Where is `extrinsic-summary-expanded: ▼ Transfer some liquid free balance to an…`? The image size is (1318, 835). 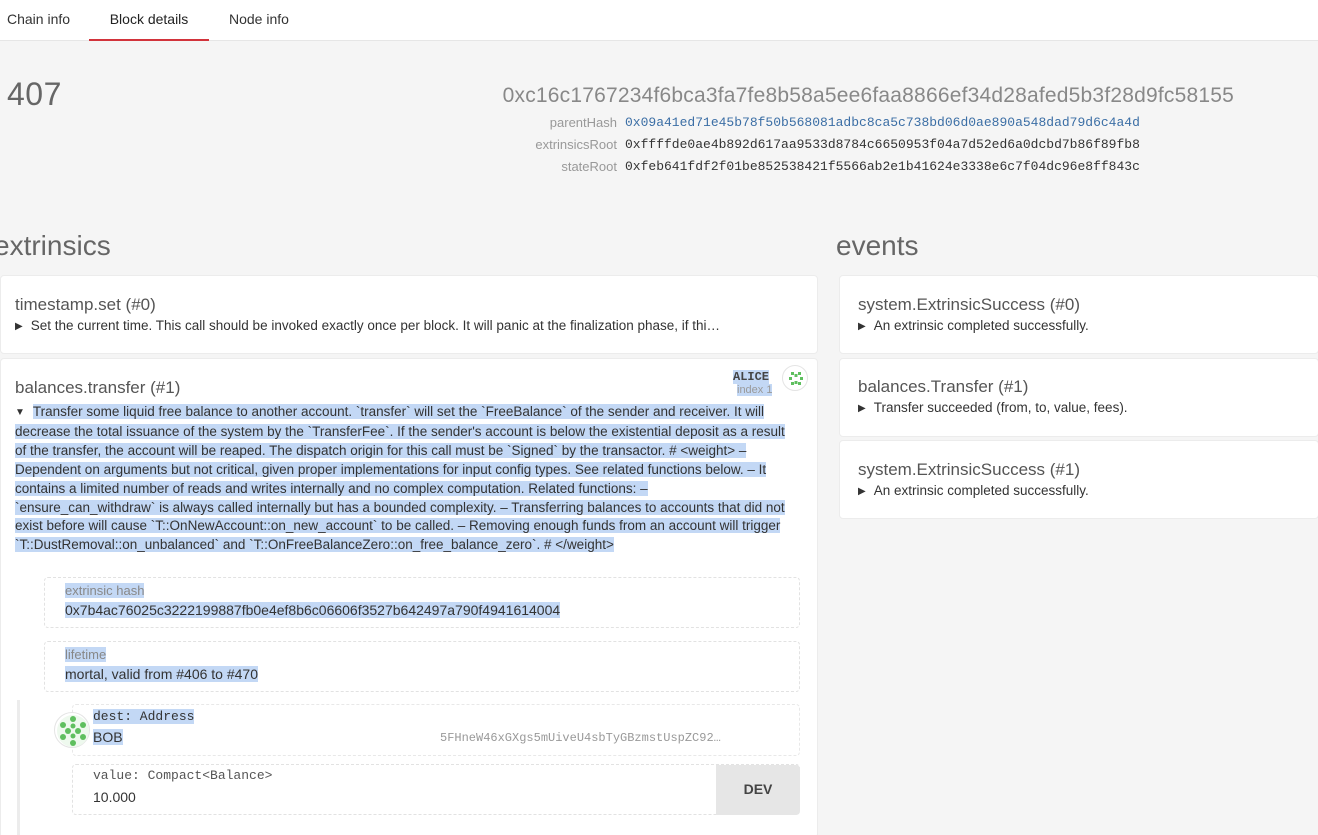
extrinsic-summary-expanded: ▼ Transfer some liquid free balance to an… is located at coordinates (400, 479).